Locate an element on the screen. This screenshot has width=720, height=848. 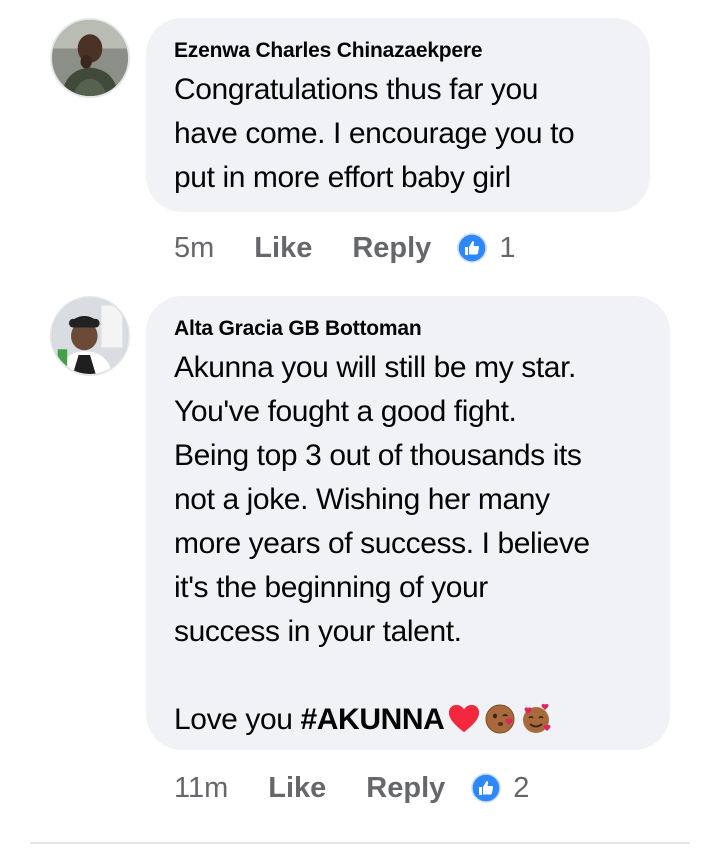
divider is located at coordinates (360, 843).